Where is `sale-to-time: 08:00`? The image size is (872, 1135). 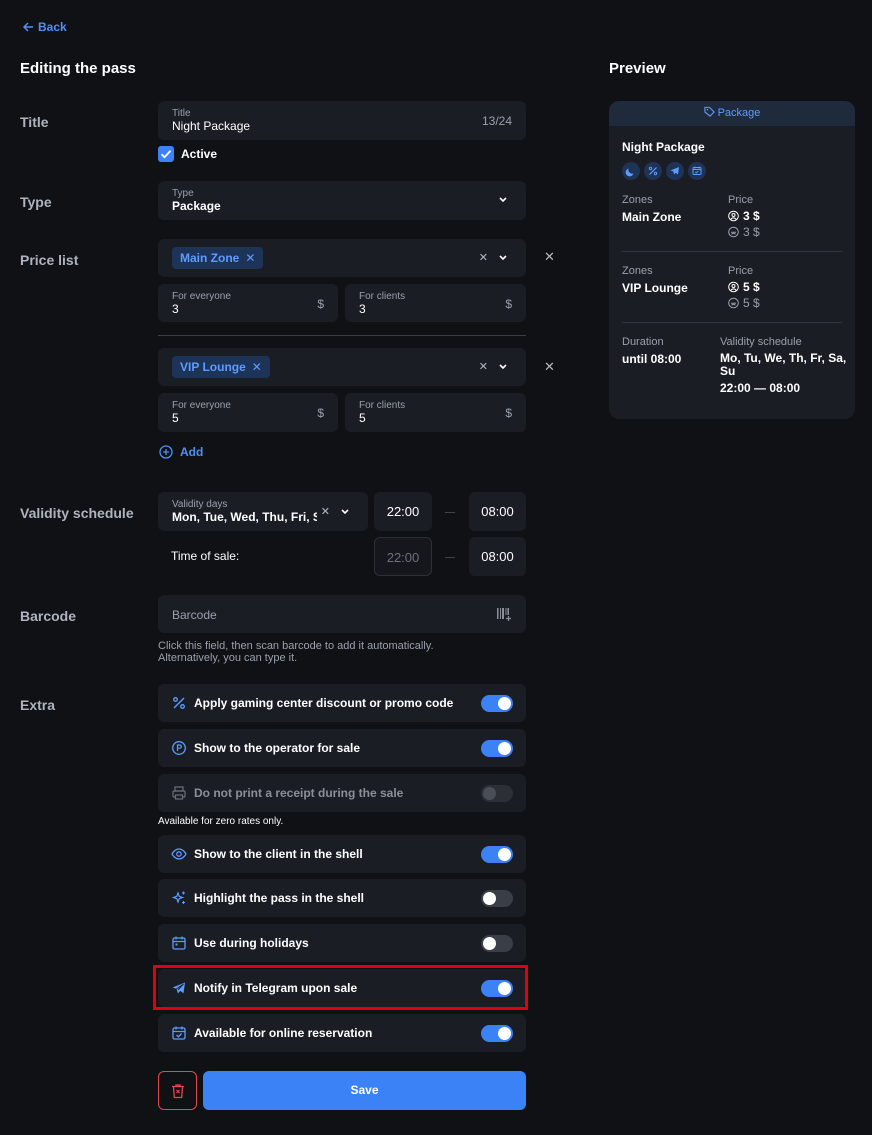 sale-to-time: 08:00 is located at coordinates (497, 556).